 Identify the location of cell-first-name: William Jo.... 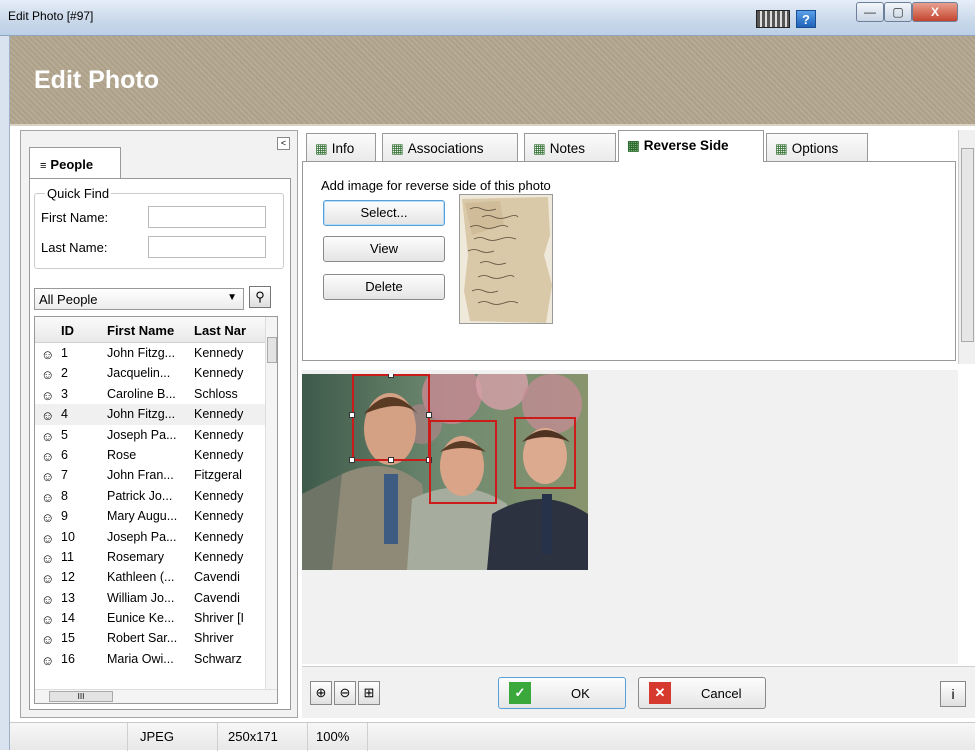
(141, 597).